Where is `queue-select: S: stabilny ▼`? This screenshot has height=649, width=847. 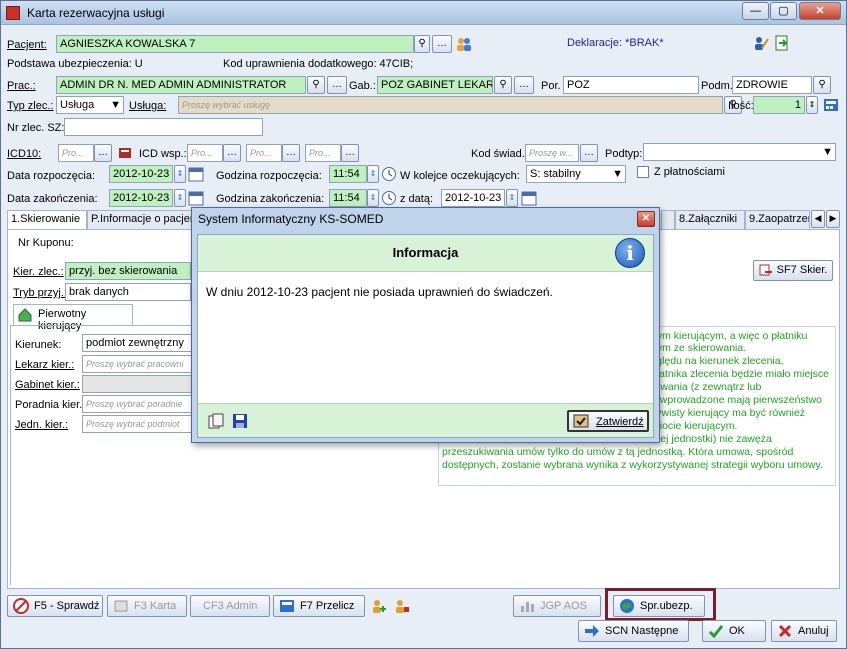
queue-select: S: stabilny ▼ is located at coordinates (576, 174).